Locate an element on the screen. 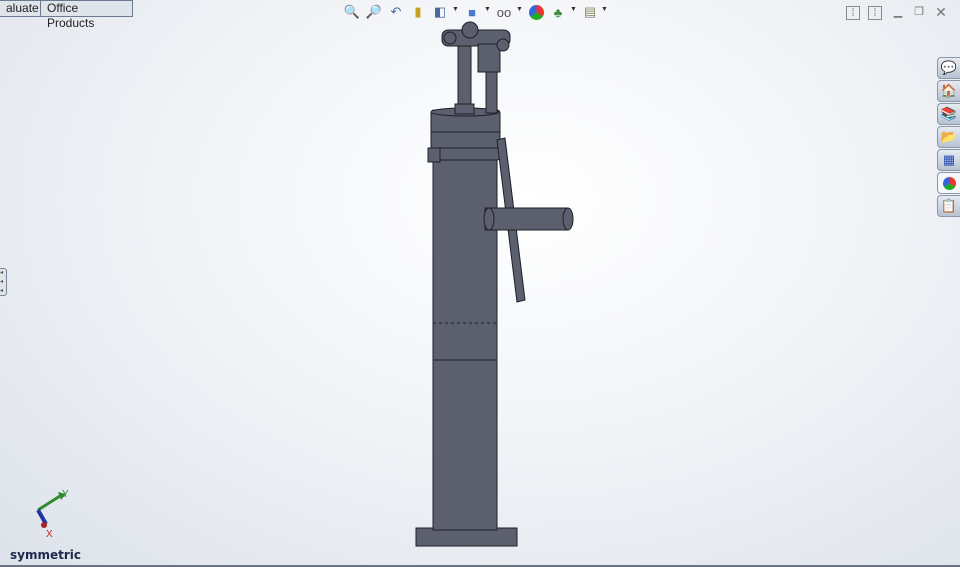 The width and height of the screenshot is (960, 567). view-orientation-label: symmetric is located at coordinates (45, 555).